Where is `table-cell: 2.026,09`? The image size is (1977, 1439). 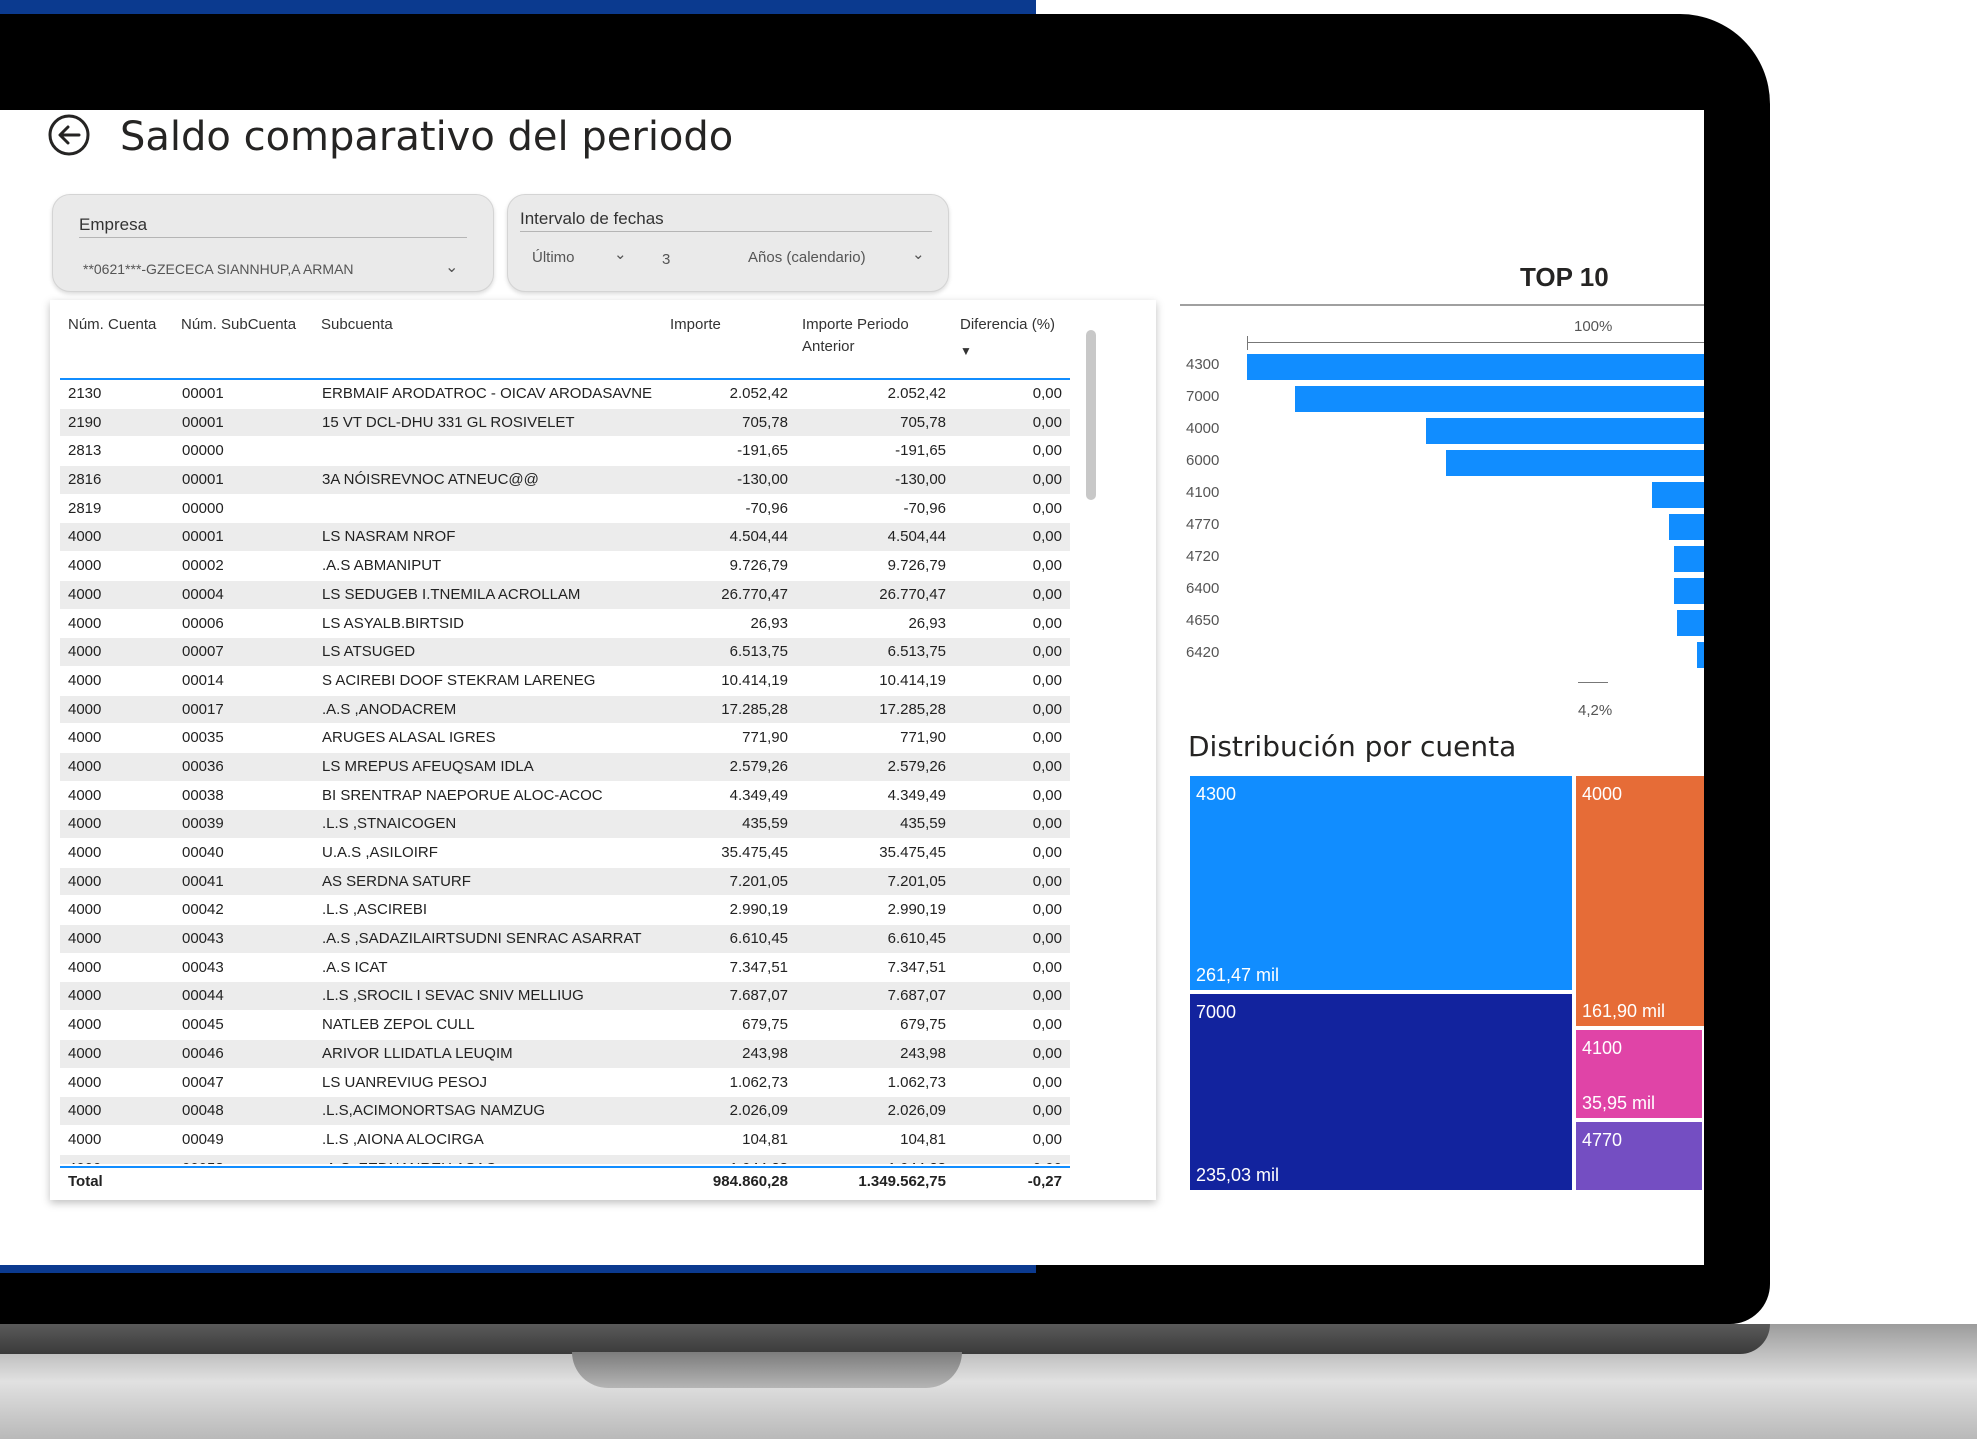
table-cell: 2.026,09 is located at coordinates (758, 1111).